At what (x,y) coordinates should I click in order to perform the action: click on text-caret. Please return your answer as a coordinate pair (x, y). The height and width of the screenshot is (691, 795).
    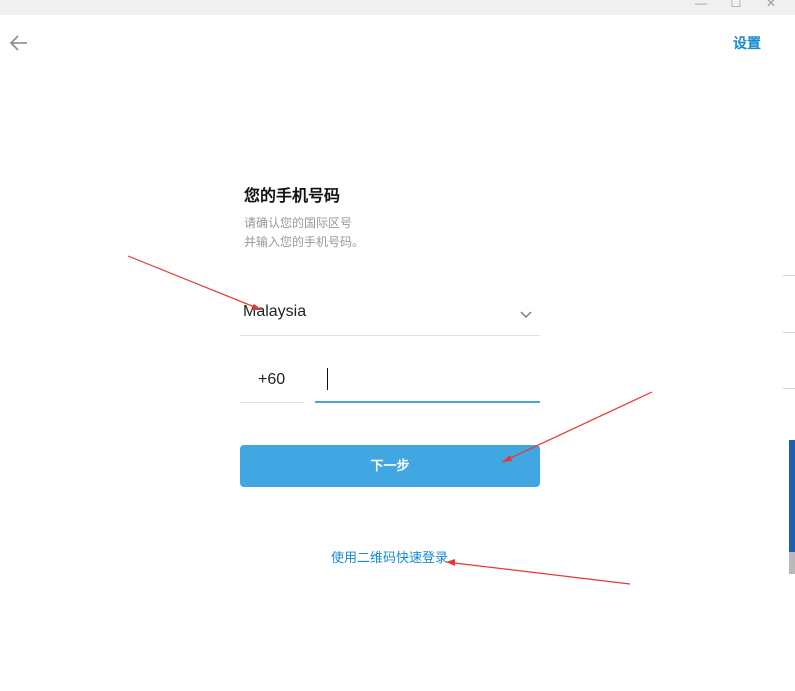
    Looking at the image, I should click on (327, 379).